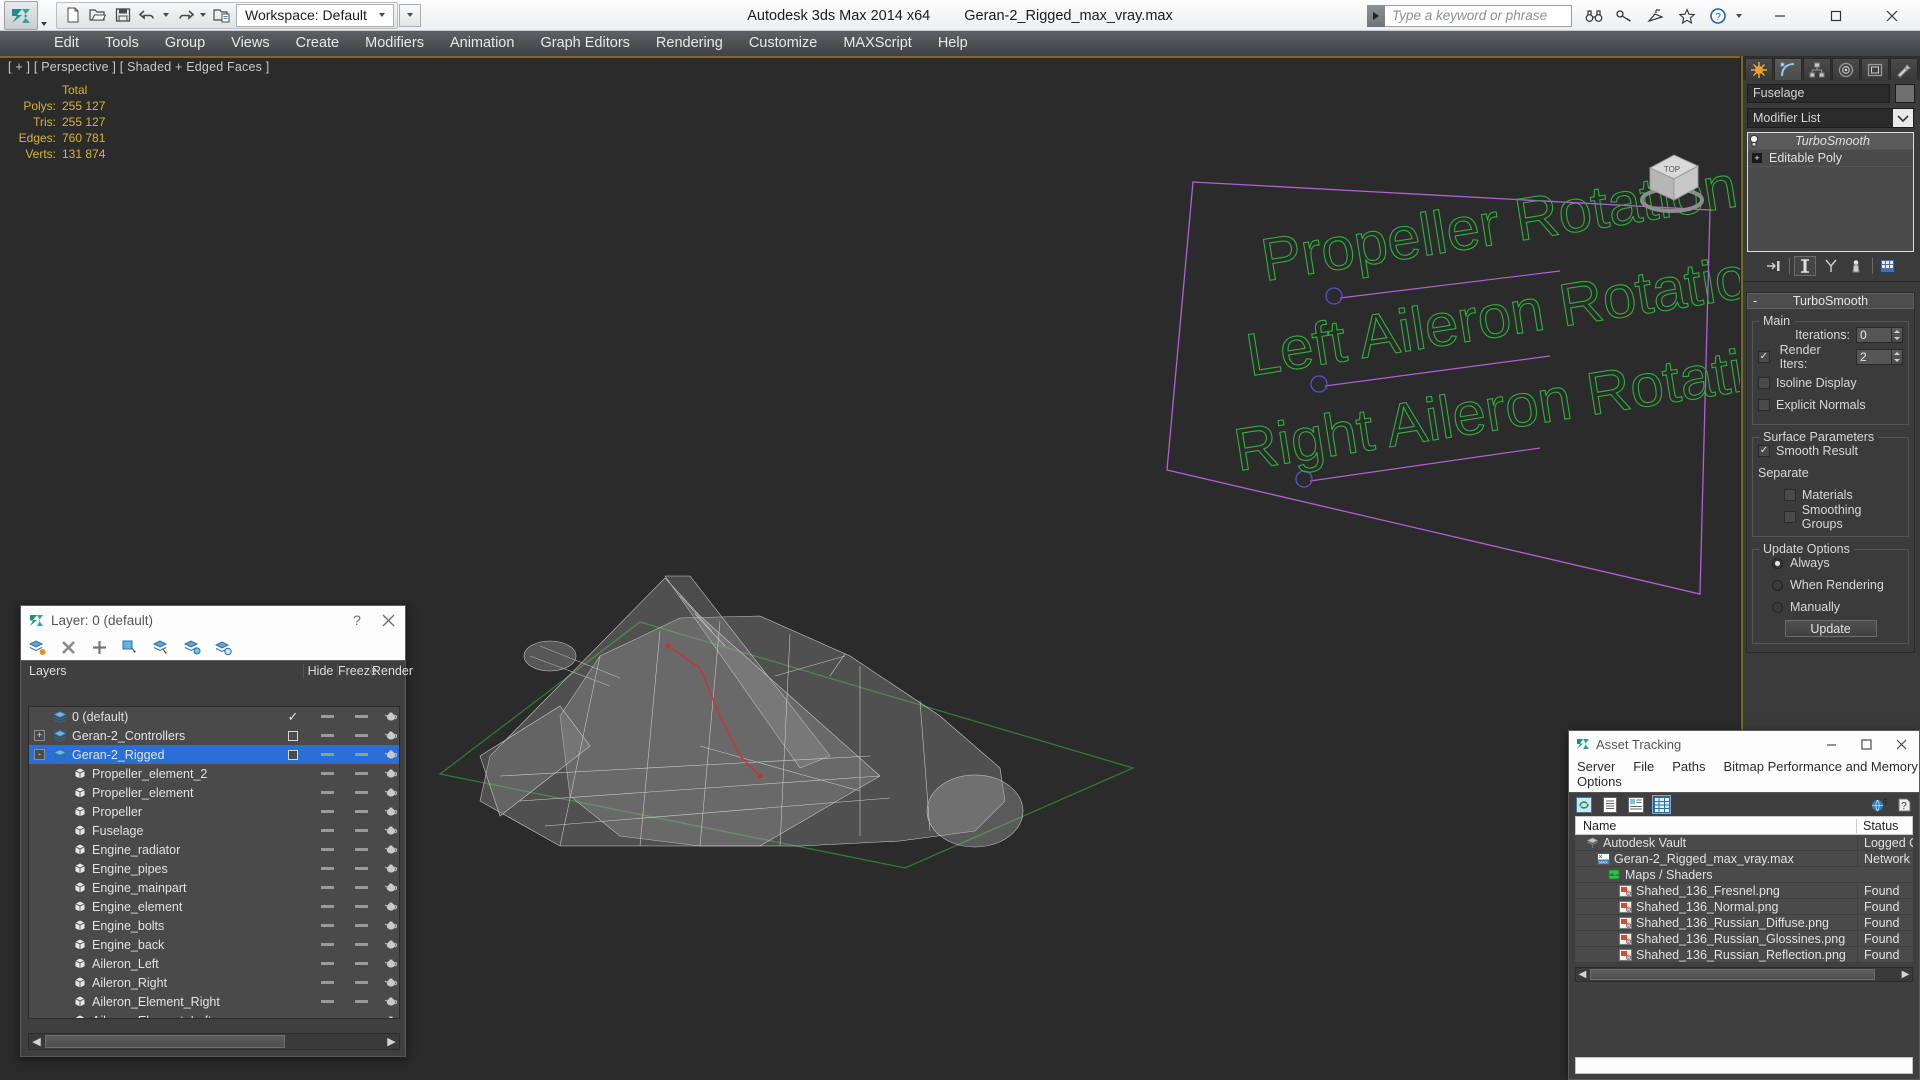 The height and width of the screenshot is (1080, 1920). Describe the element at coordinates (357, 670) in the screenshot. I see `column-freeze: Freeze` at that location.